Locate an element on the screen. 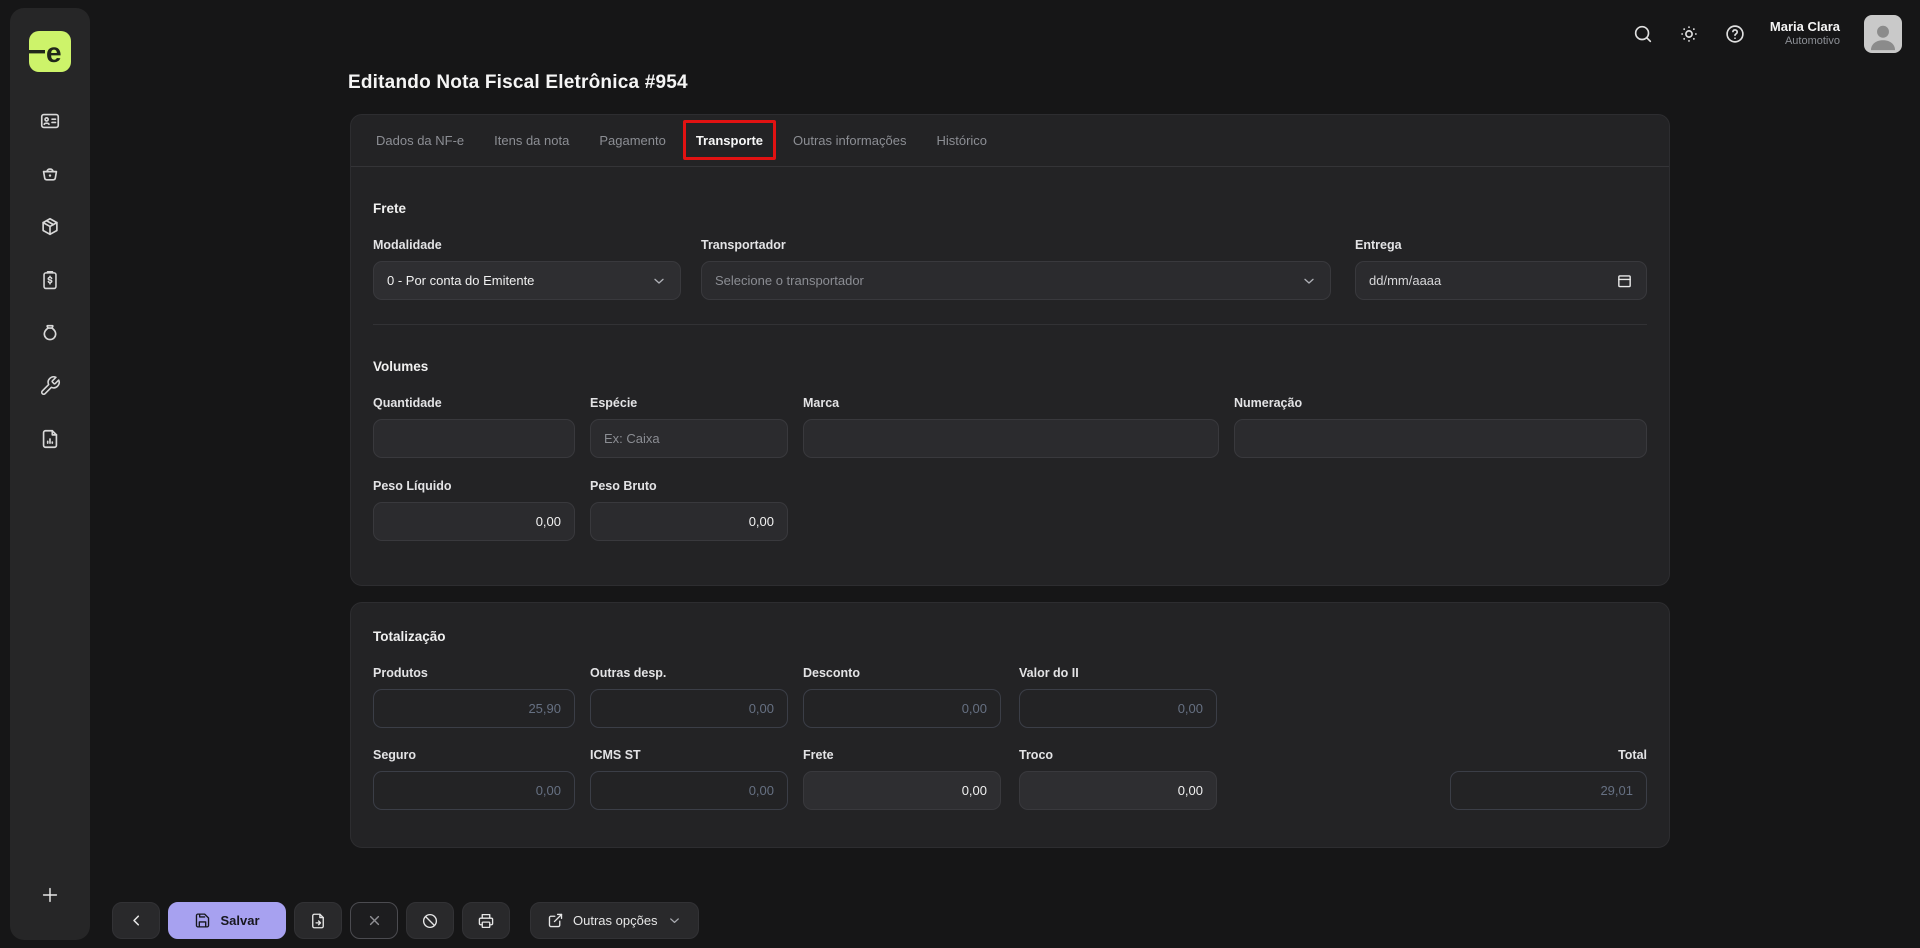 This screenshot has width=1920, height=948. marca-field: Marca is located at coordinates (1011, 427).